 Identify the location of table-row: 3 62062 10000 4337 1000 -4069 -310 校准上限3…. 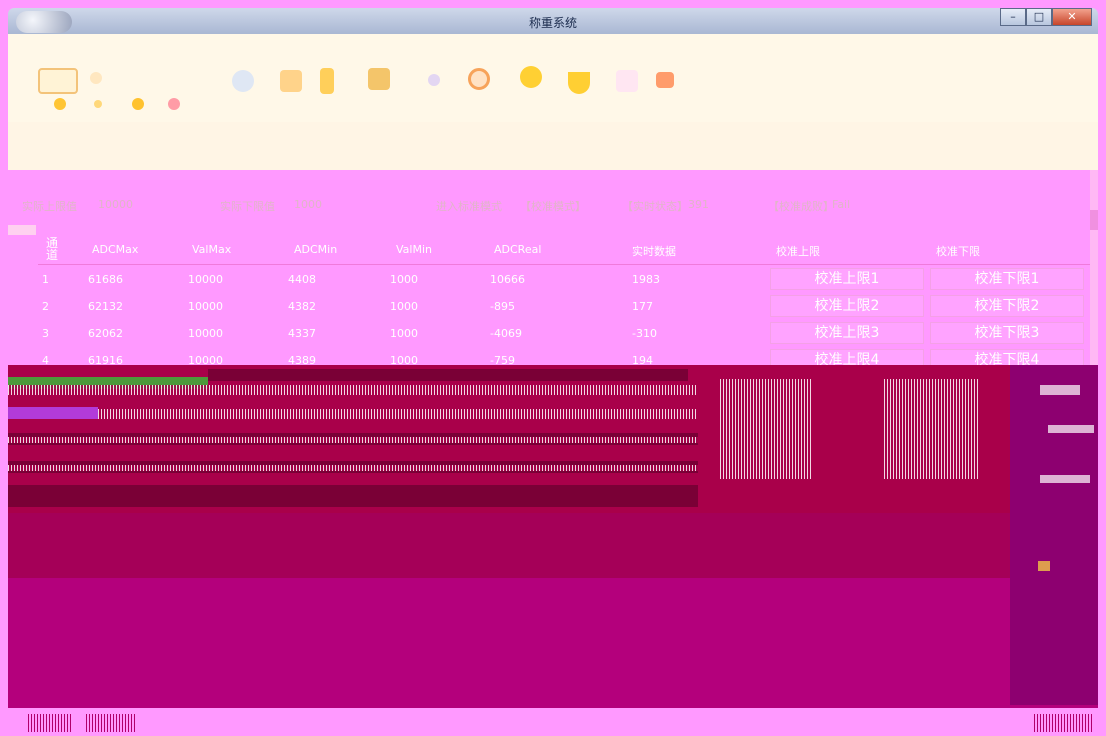
(568, 334).